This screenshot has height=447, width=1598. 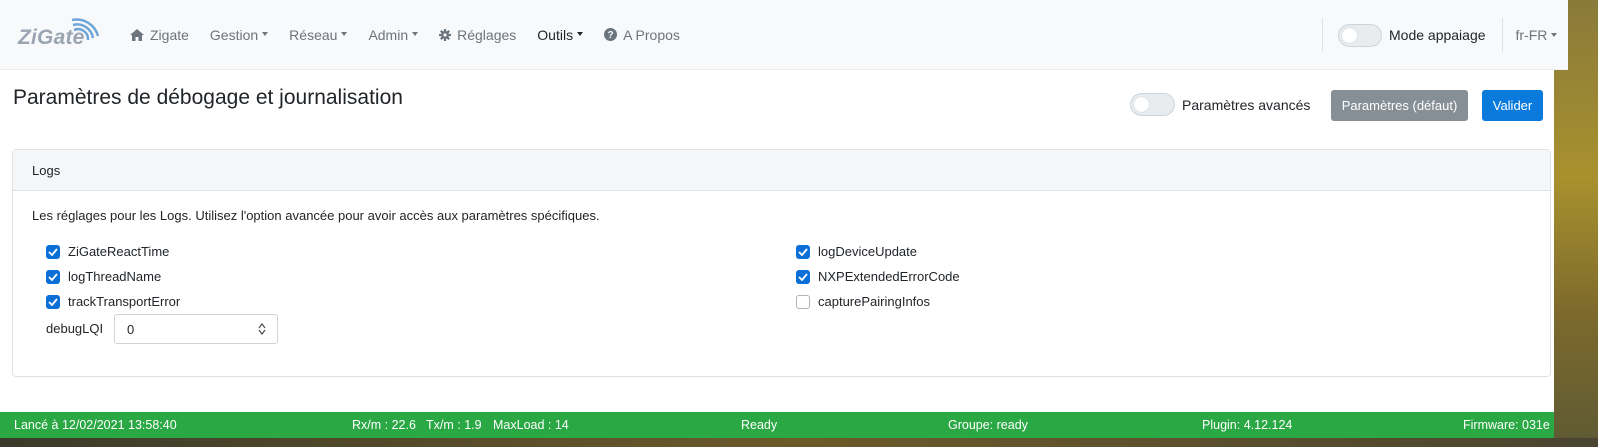 I want to click on debug-lqi-value: 0, so click(x=131, y=329).